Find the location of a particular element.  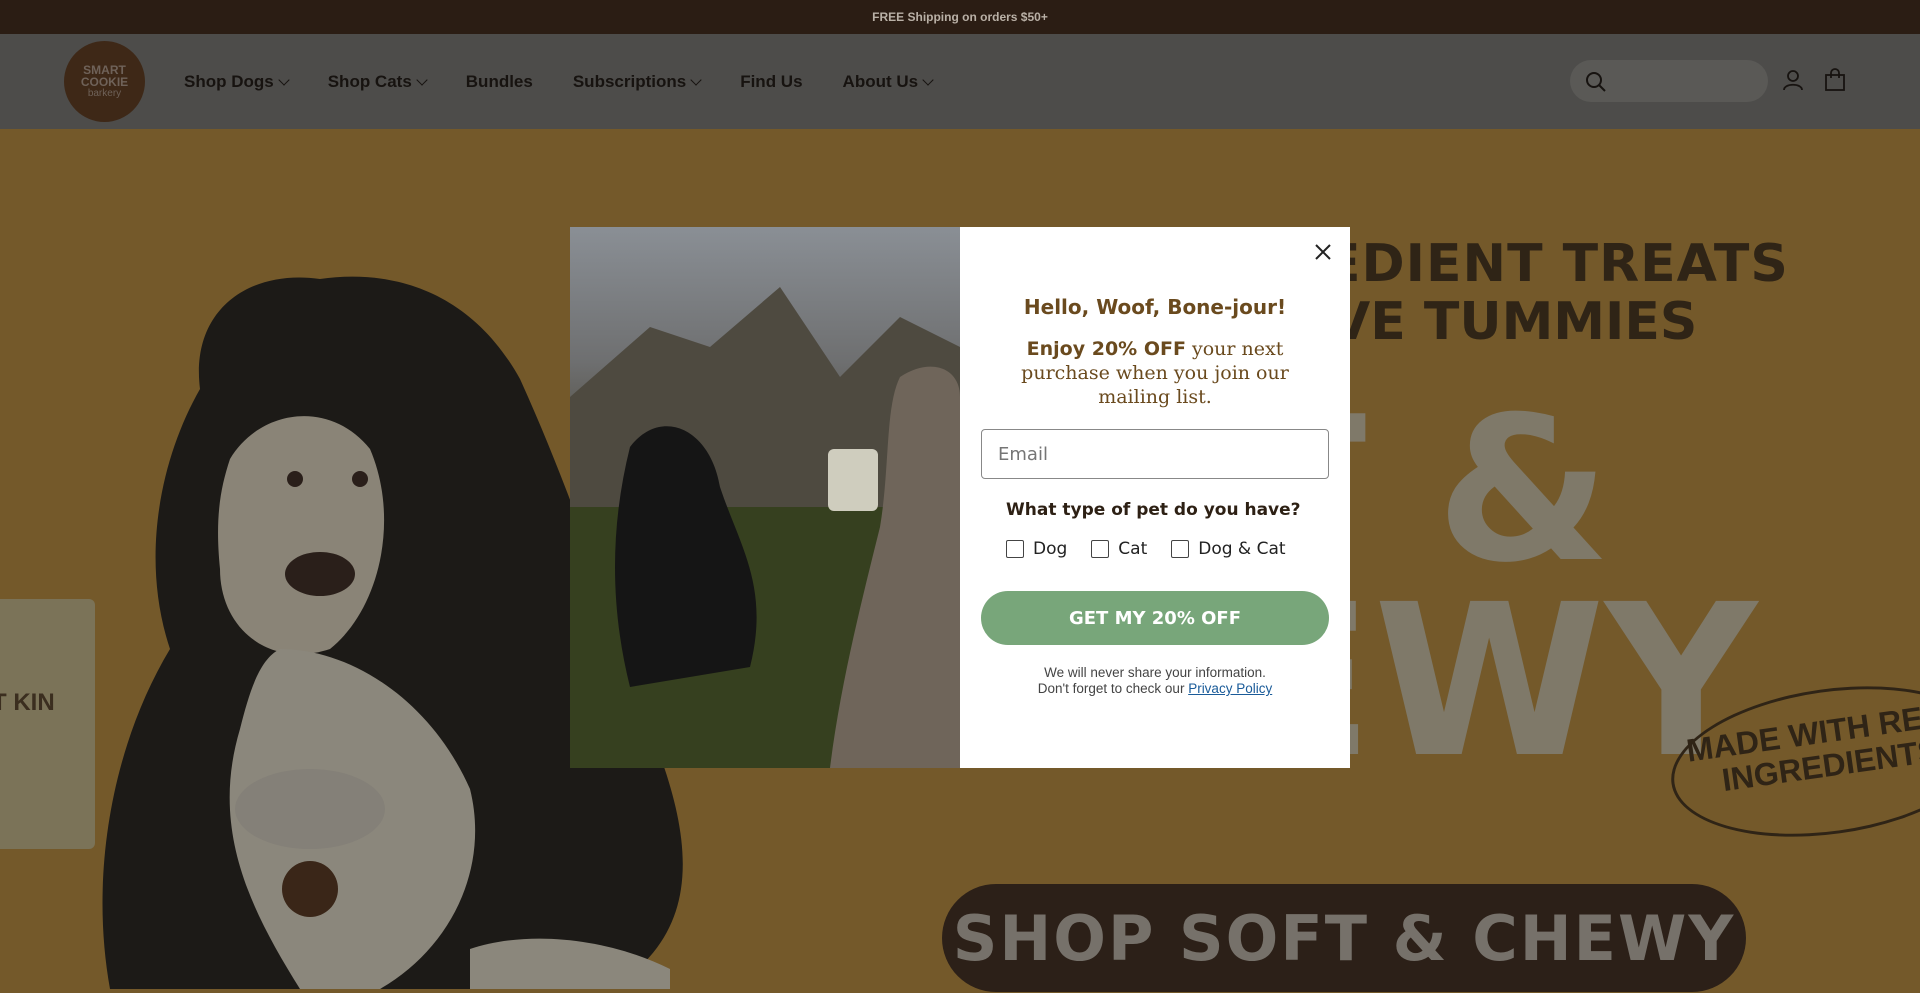

announcement-text: FREE Shipping on orders $50+ is located at coordinates (960, 17).